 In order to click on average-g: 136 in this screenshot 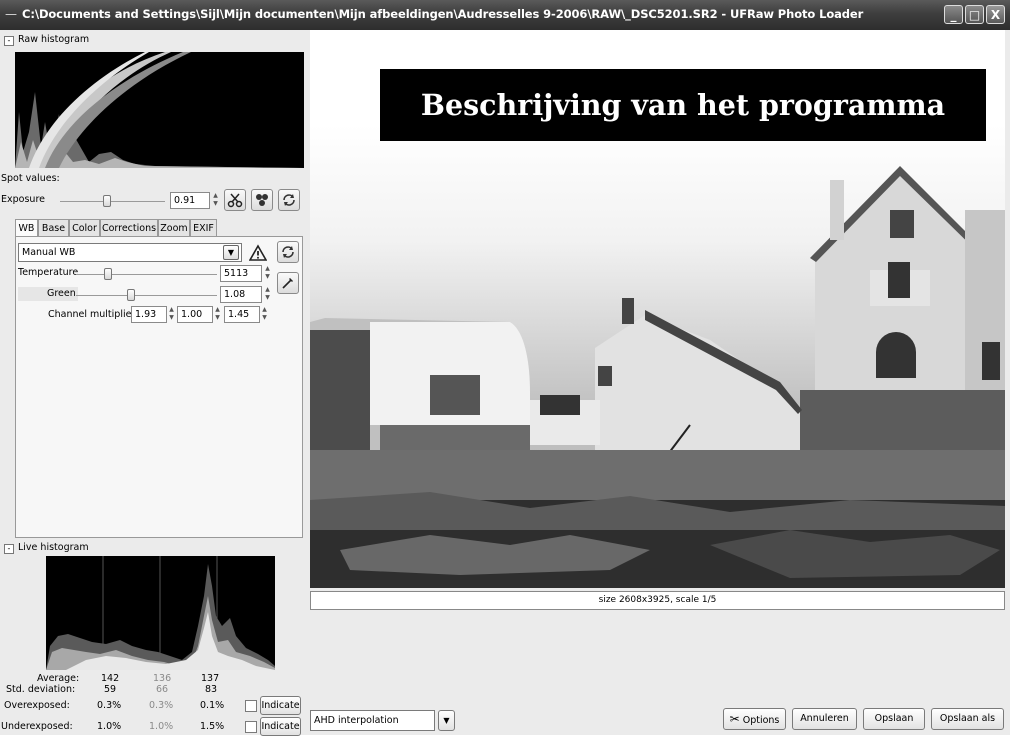, I will do `click(162, 678)`.